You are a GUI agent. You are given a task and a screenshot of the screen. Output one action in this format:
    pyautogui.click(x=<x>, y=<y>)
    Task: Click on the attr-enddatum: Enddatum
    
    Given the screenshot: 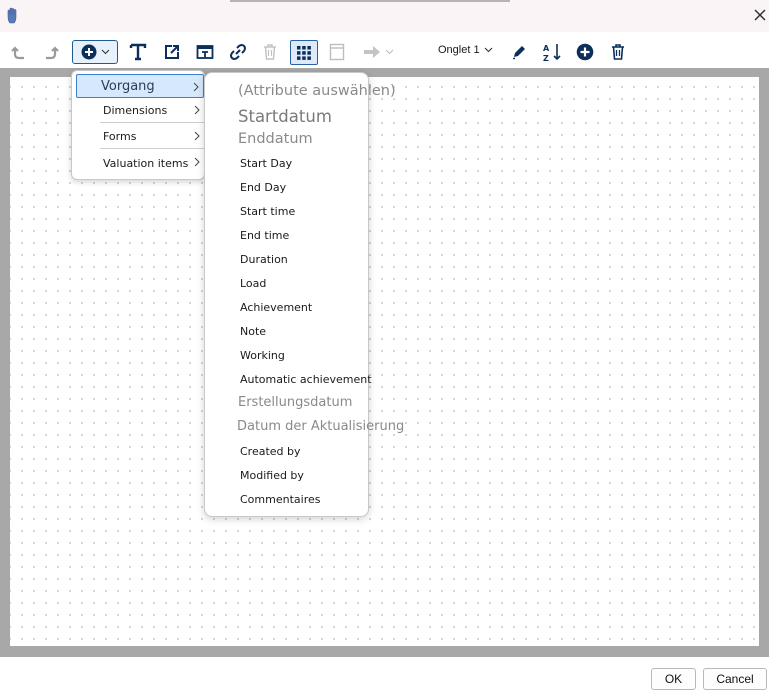 What is the action you would take?
    pyautogui.click(x=275, y=139)
    